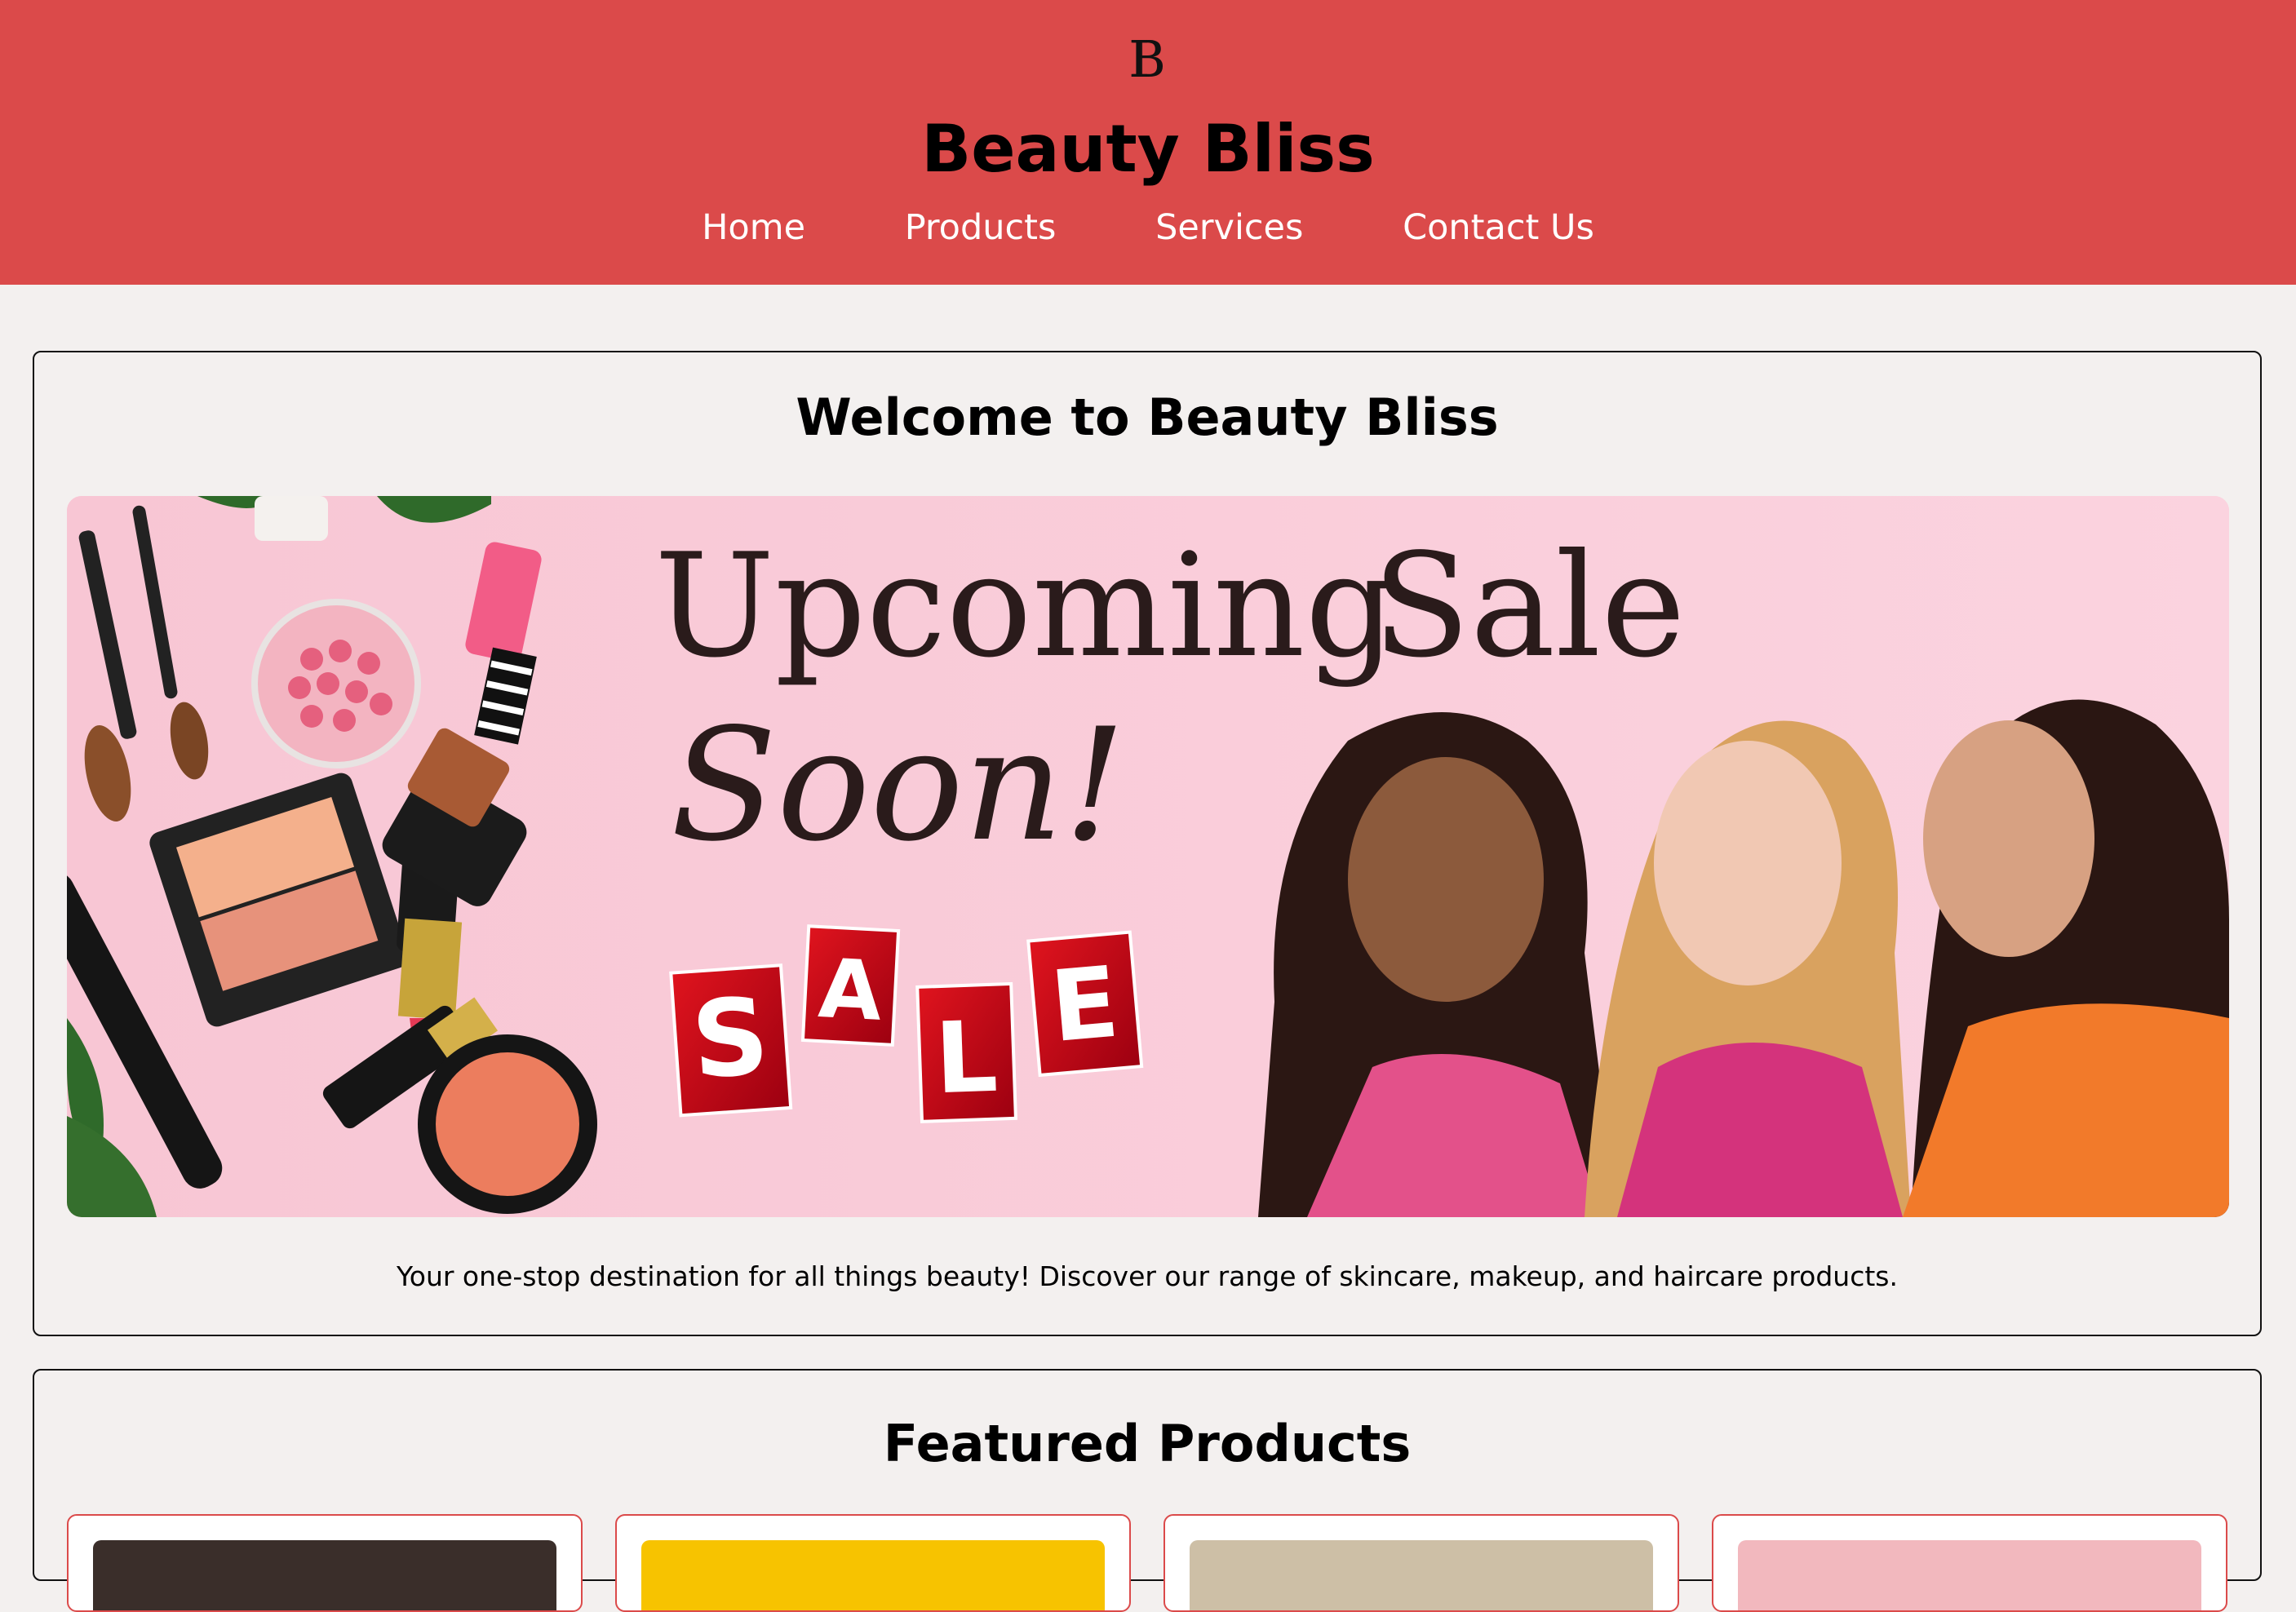 Image resolution: width=2296 pixels, height=1612 pixels. Describe the element at coordinates (753, 227) in the screenshot. I see `nav-home: Home` at that location.